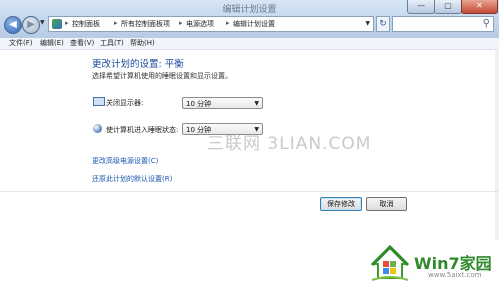  I want to click on page-subtitle: 选择希望计算机使用的睡眠设置和显示设置。, so click(162, 76).